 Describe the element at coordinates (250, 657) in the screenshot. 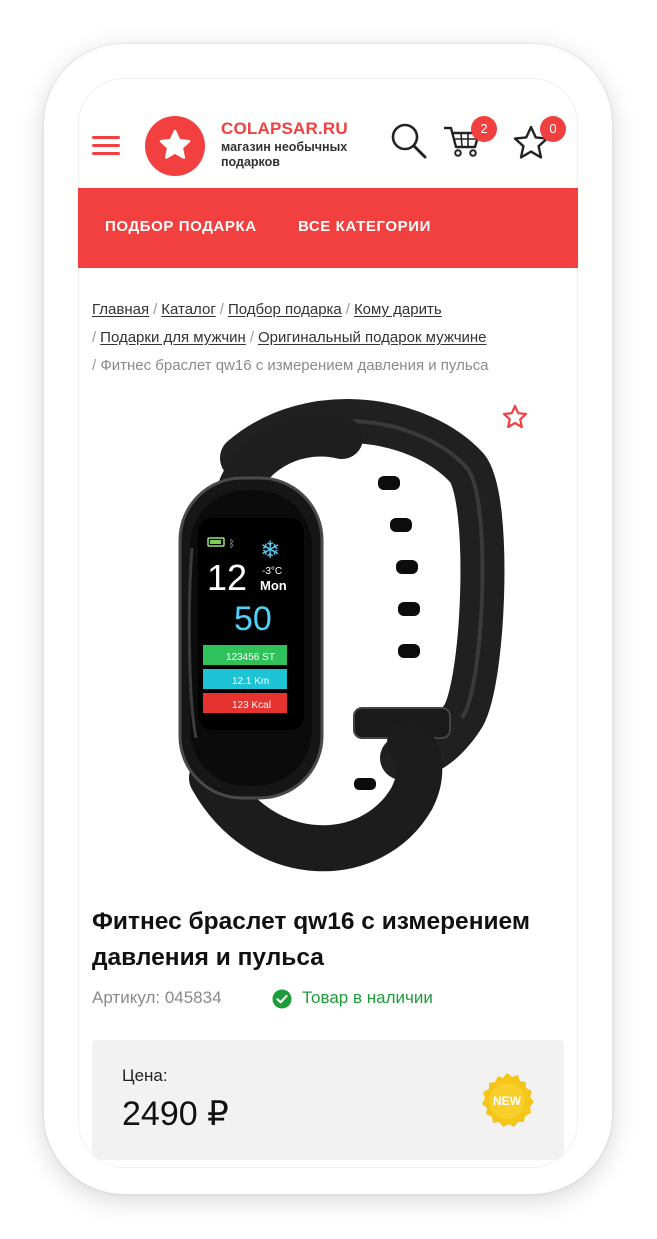

I see `screen-steps: 123456 ST` at that location.